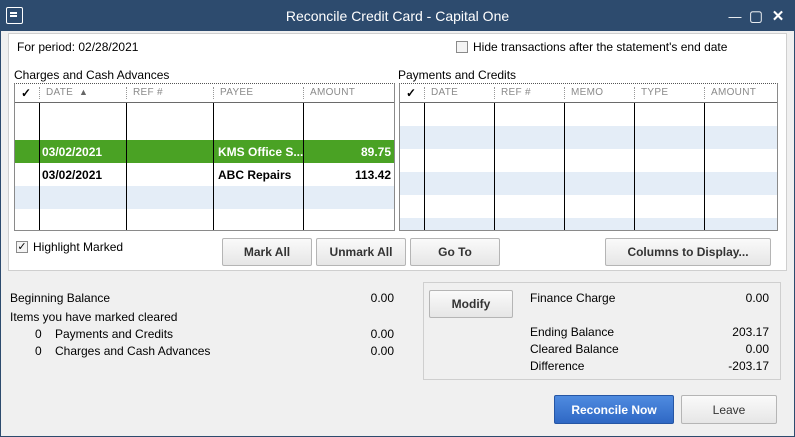 This screenshot has height=437, width=795. What do you see at coordinates (574, 349) in the screenshot?
I see `cleared-balance-label: Cleared Balance` at bounding box center [574, 349].